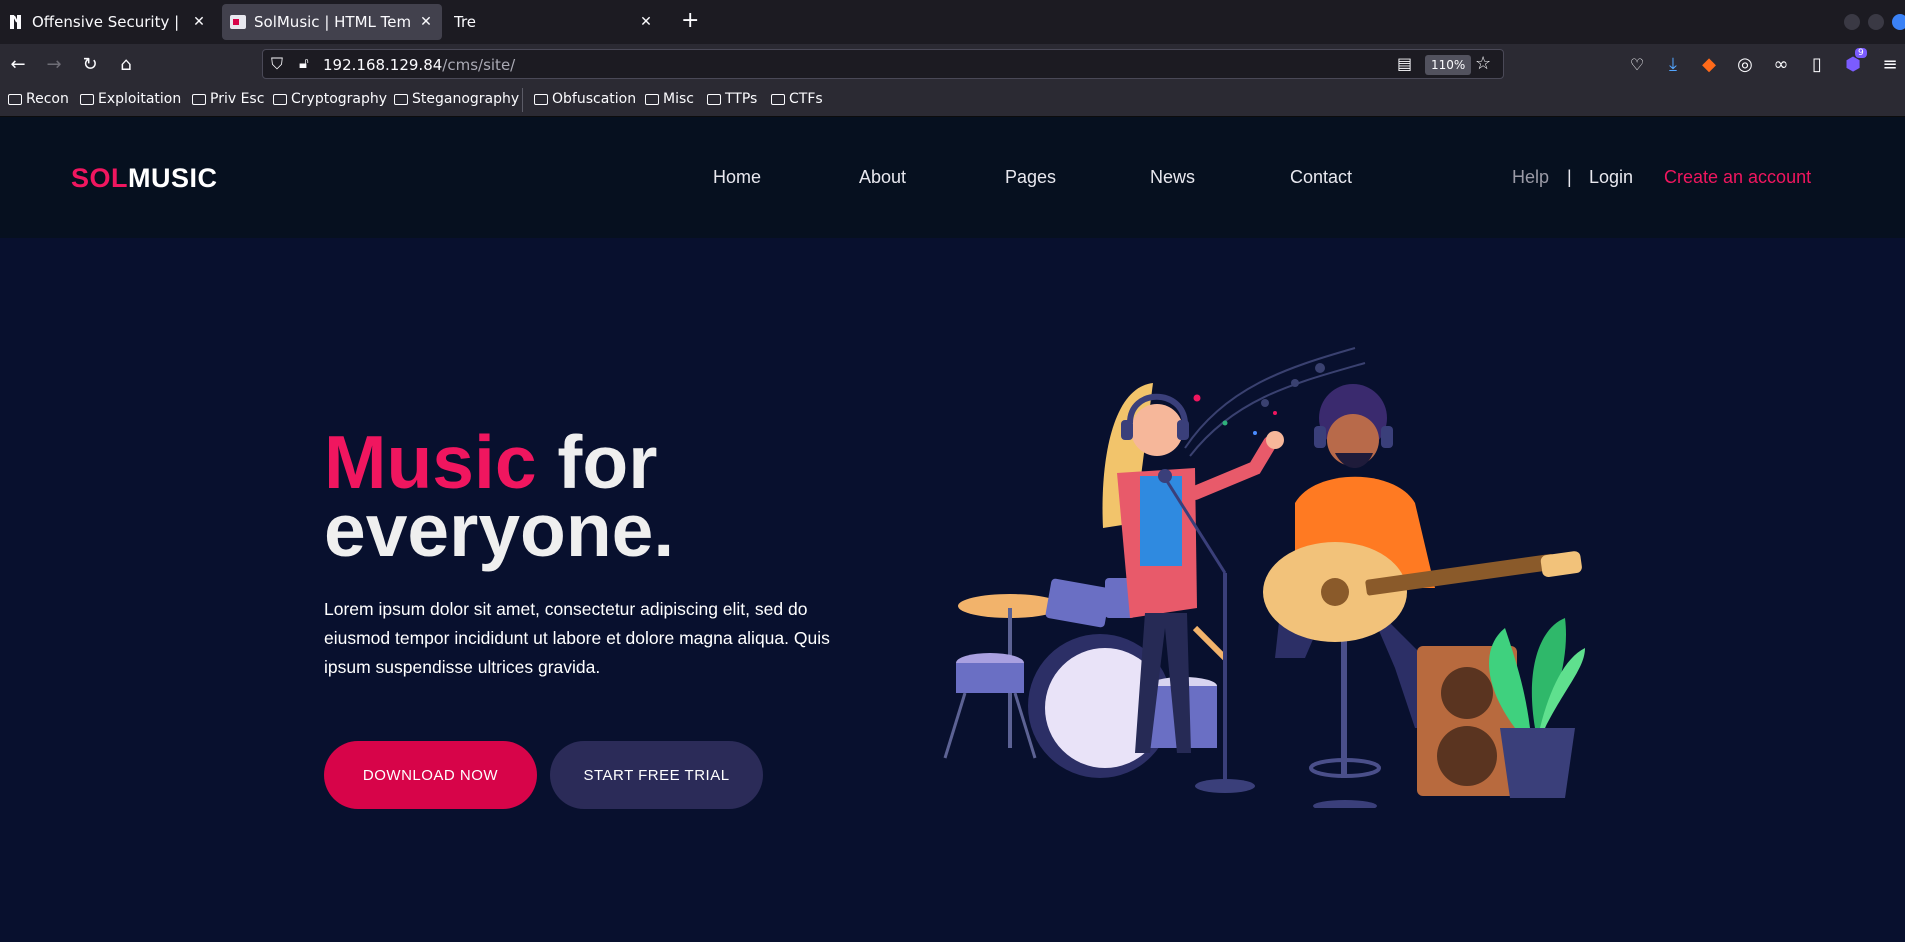 The height and width of the screenshot is (942, 1905). Describe the element at coordinates (38, 99) in the screenshot. I see `bookmark-folder-recon: Recon` at that location.